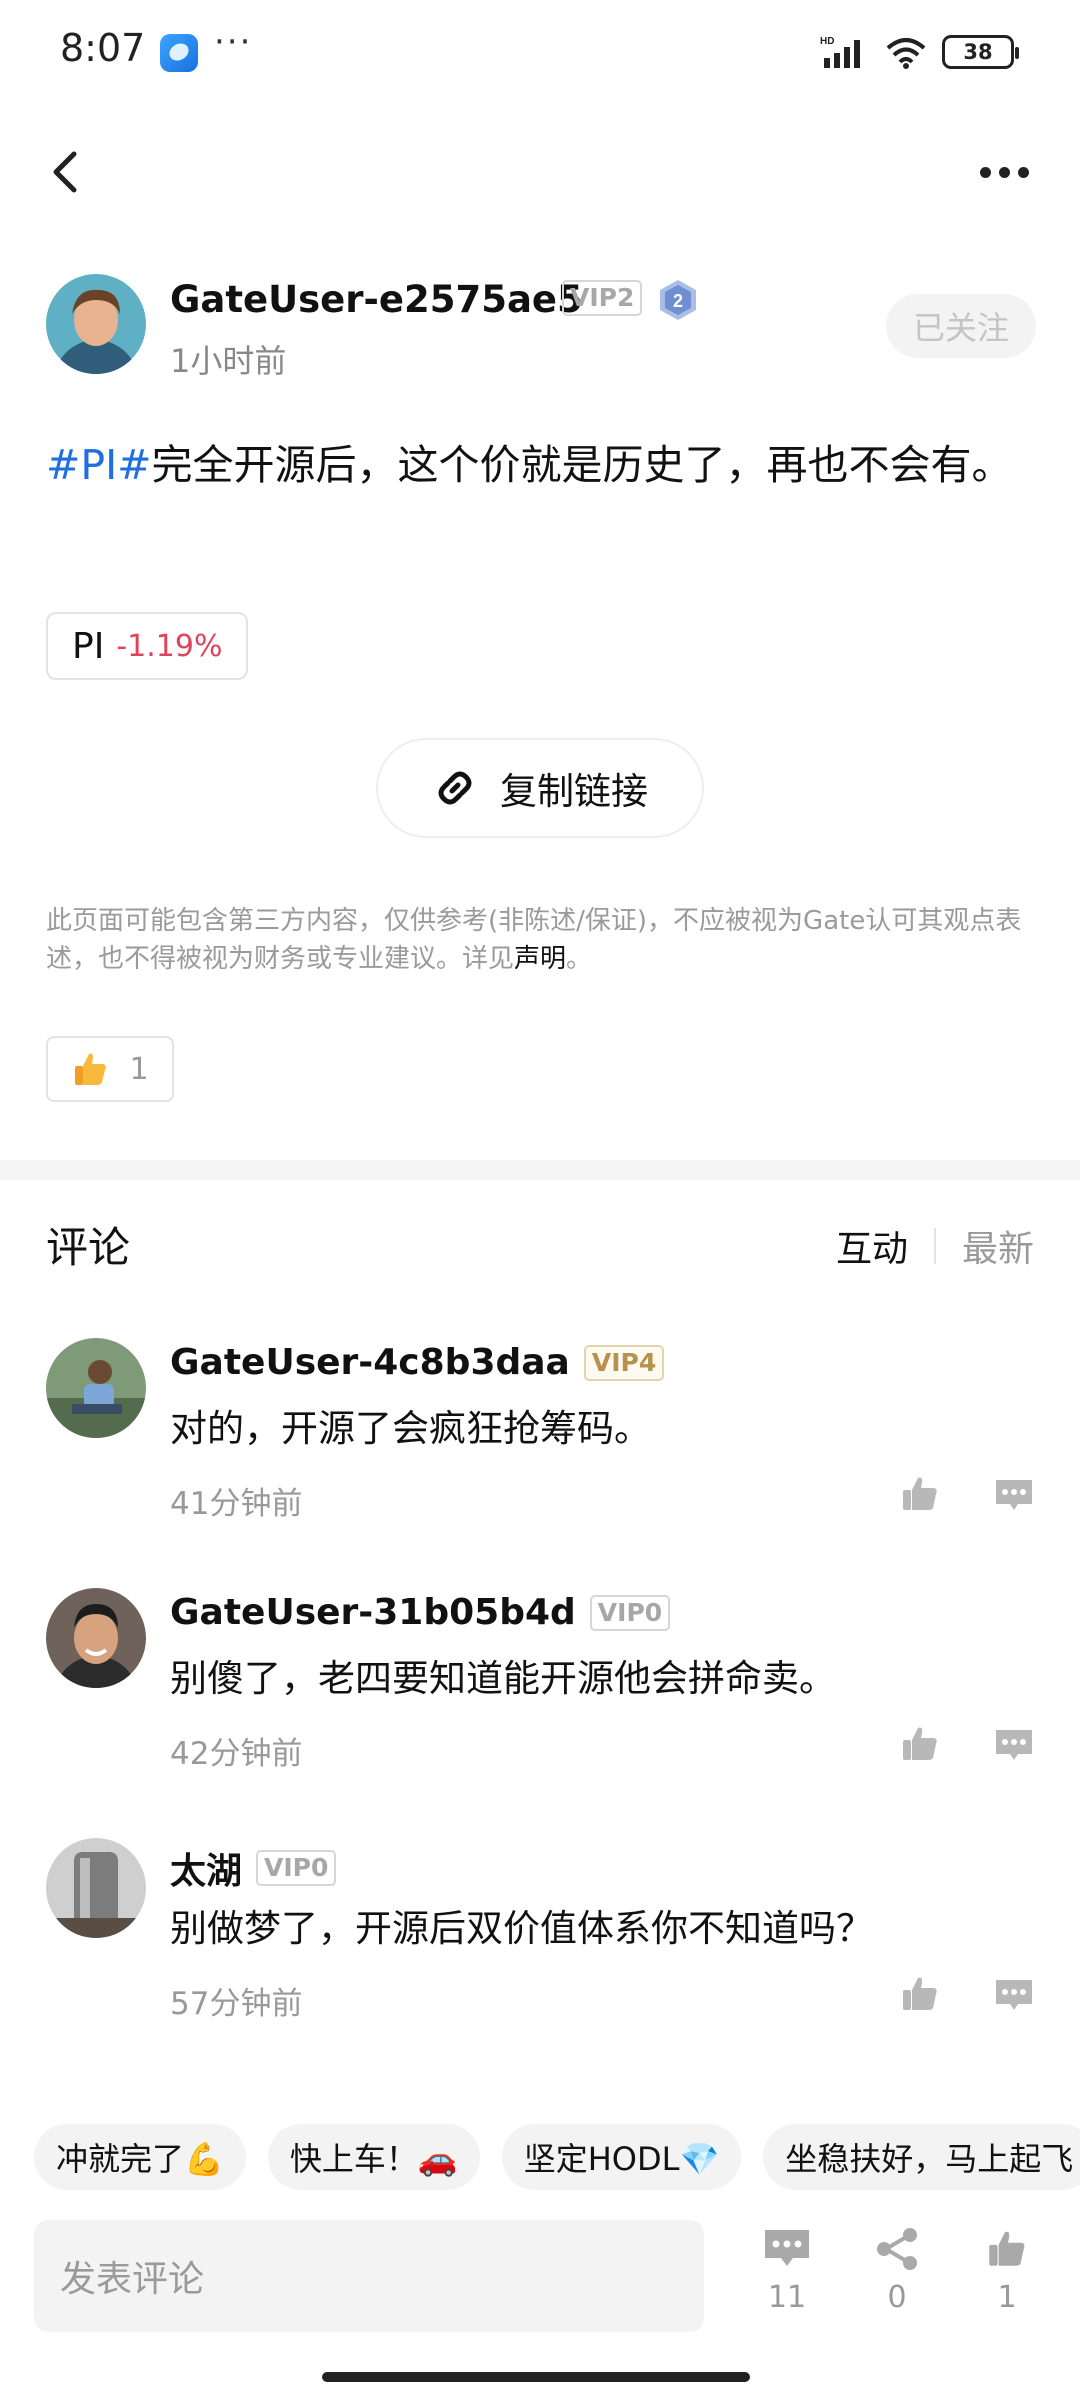 This screenshot has height=2400, width=1080. I want to click on commenter-name-row: GateUser-4c8b3daa VIP4, so click(417, 1362).